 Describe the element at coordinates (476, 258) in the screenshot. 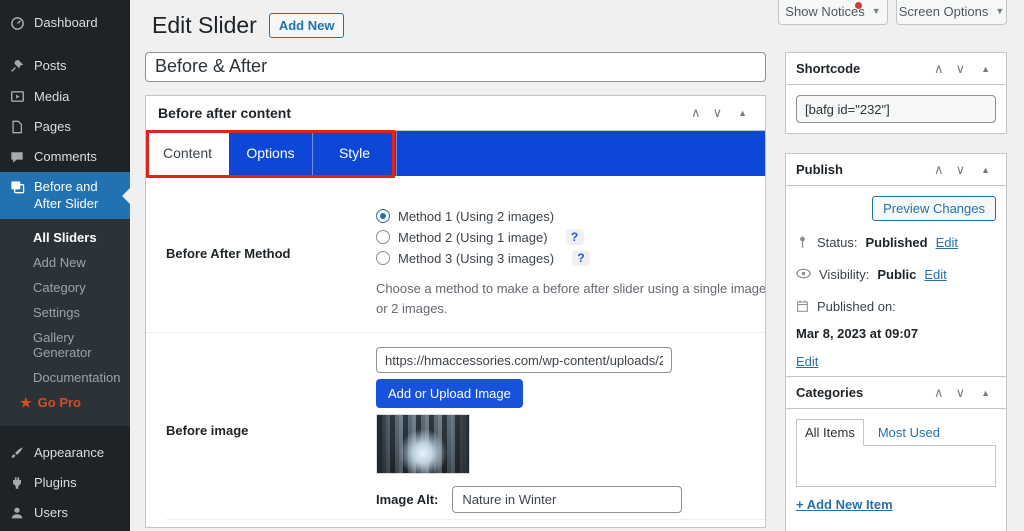

I see `method-3-label: Method 3 (Using 3 images)` at that location.